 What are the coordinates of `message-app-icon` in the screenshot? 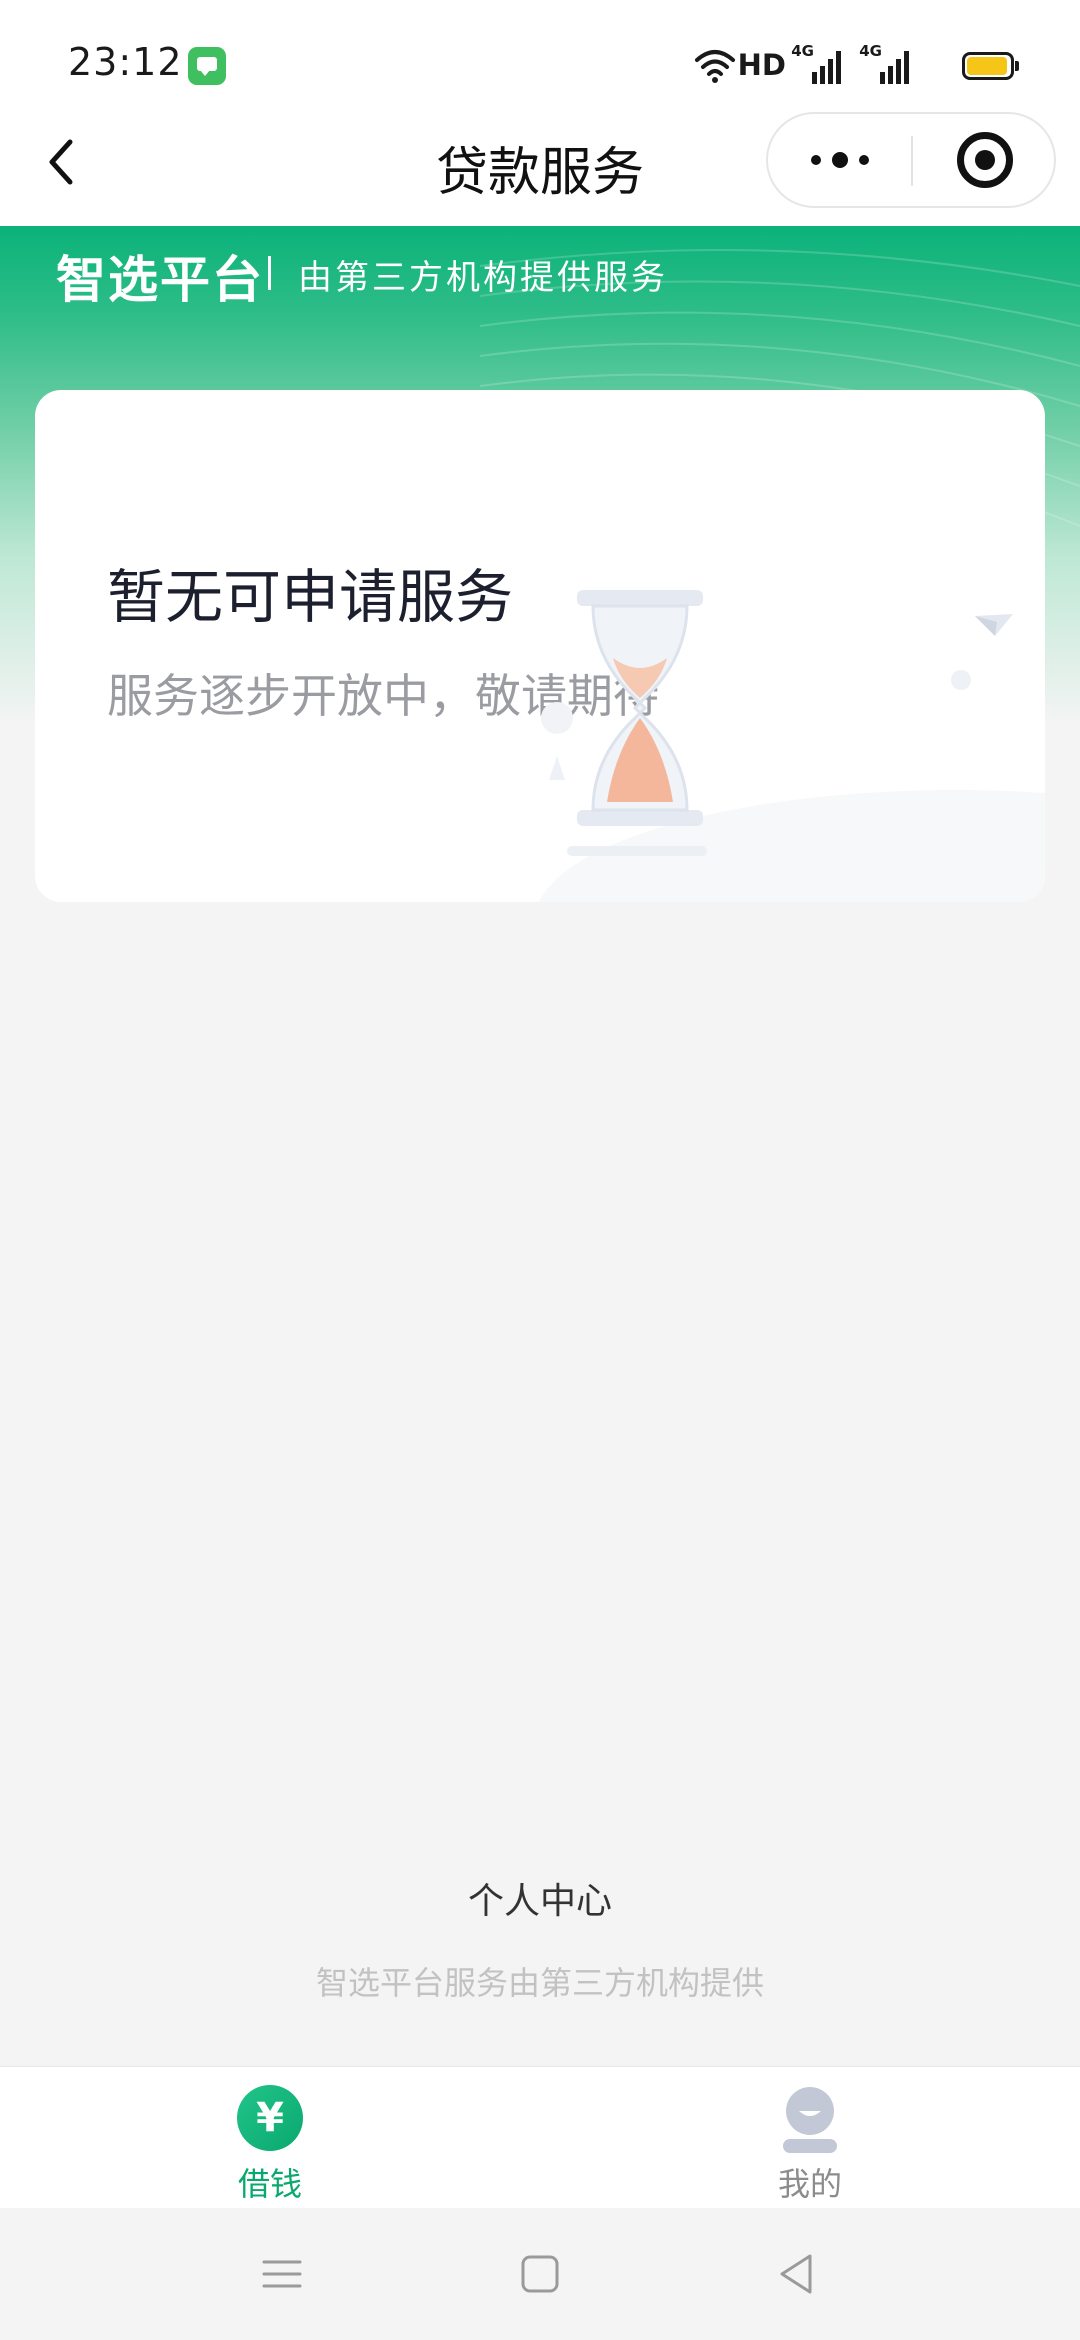 It's located at (207, 66).